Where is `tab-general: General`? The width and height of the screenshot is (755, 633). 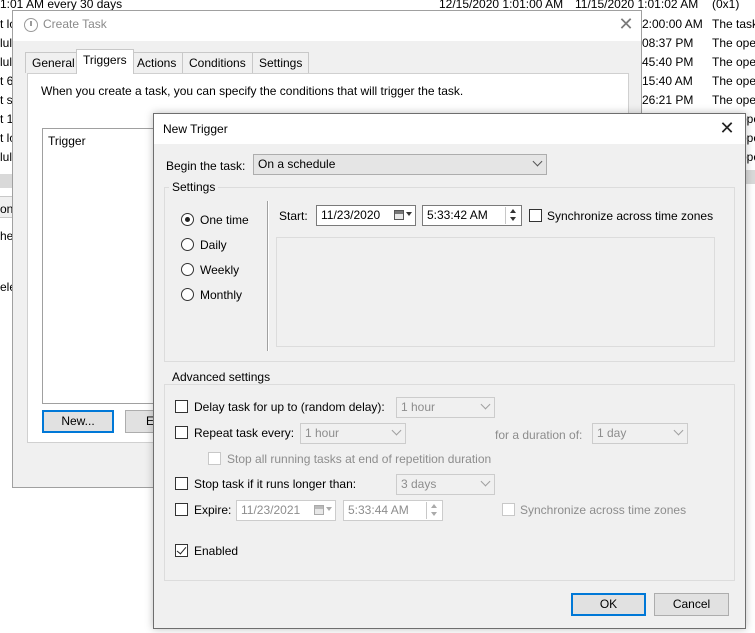
tab-general: General is located at coordinates (53, 62).